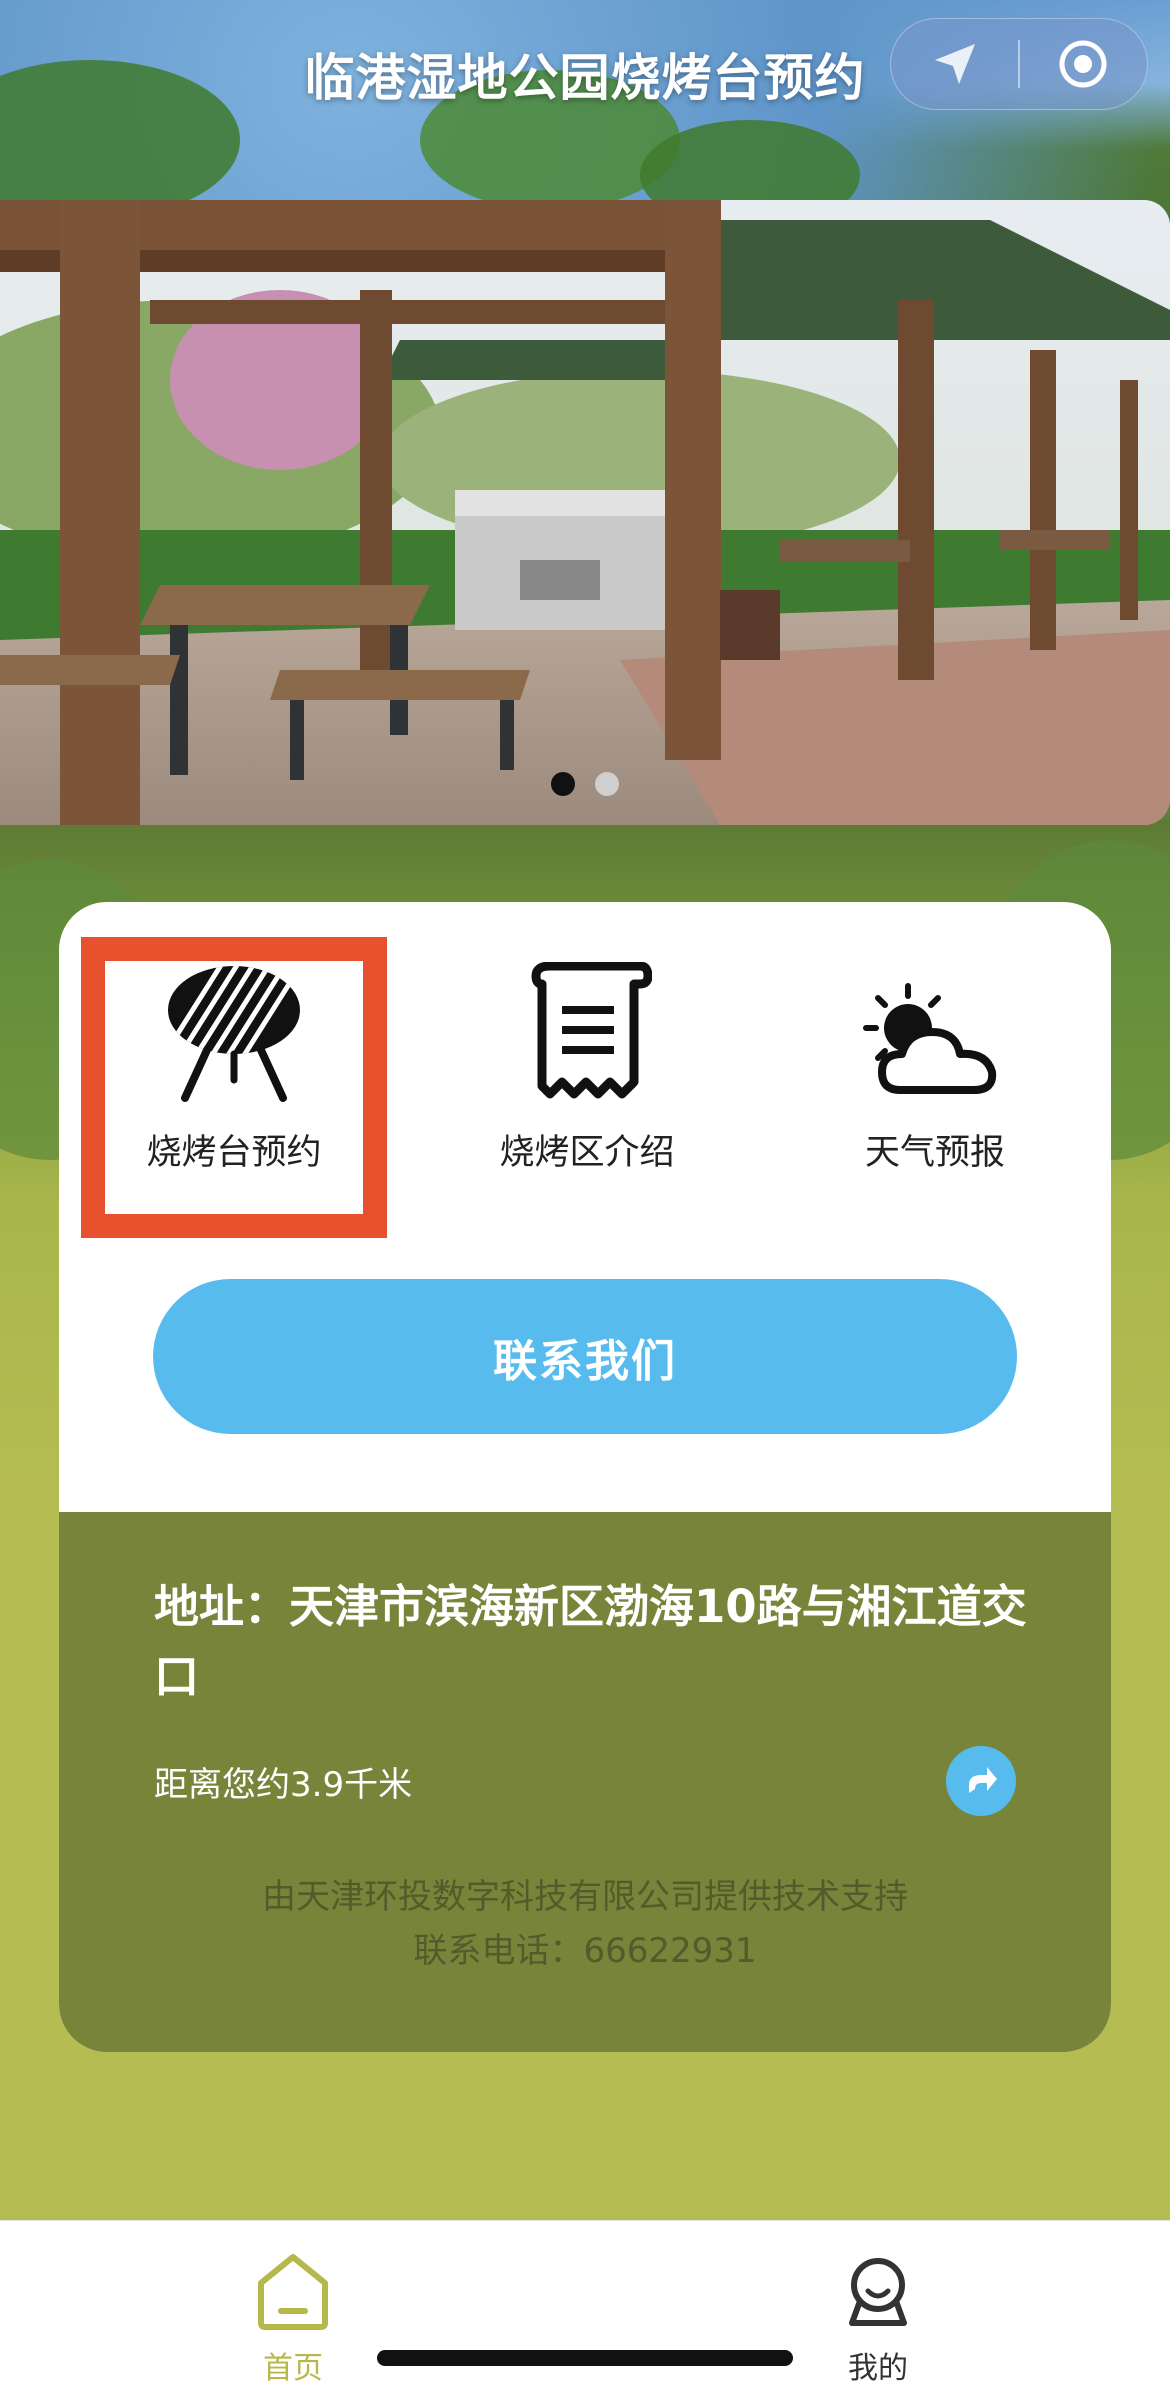  Describe the element at coordinates (293, 2368) in the screenshot. I see `tab-home-label: 首页` at that location.